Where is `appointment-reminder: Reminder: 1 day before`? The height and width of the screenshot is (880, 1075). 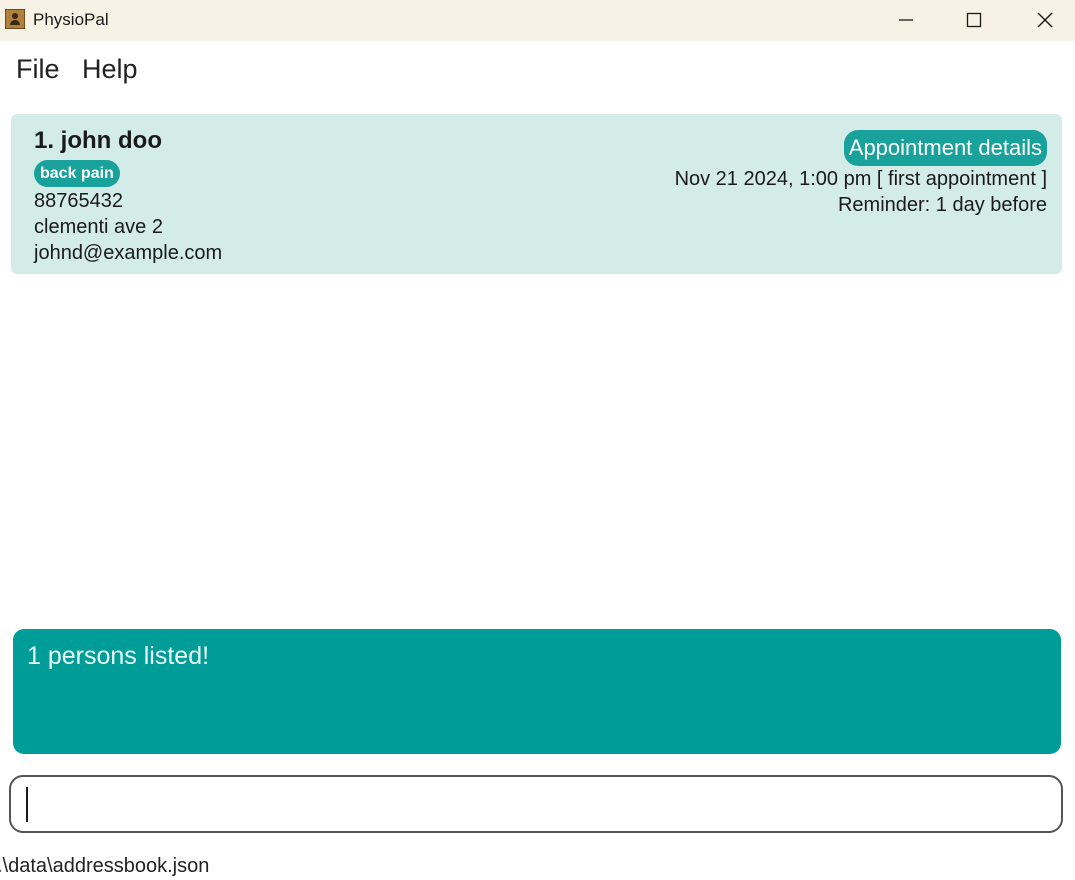
appointment-reminder: Reminder: 1 day before is located at coordinates (942, 205).